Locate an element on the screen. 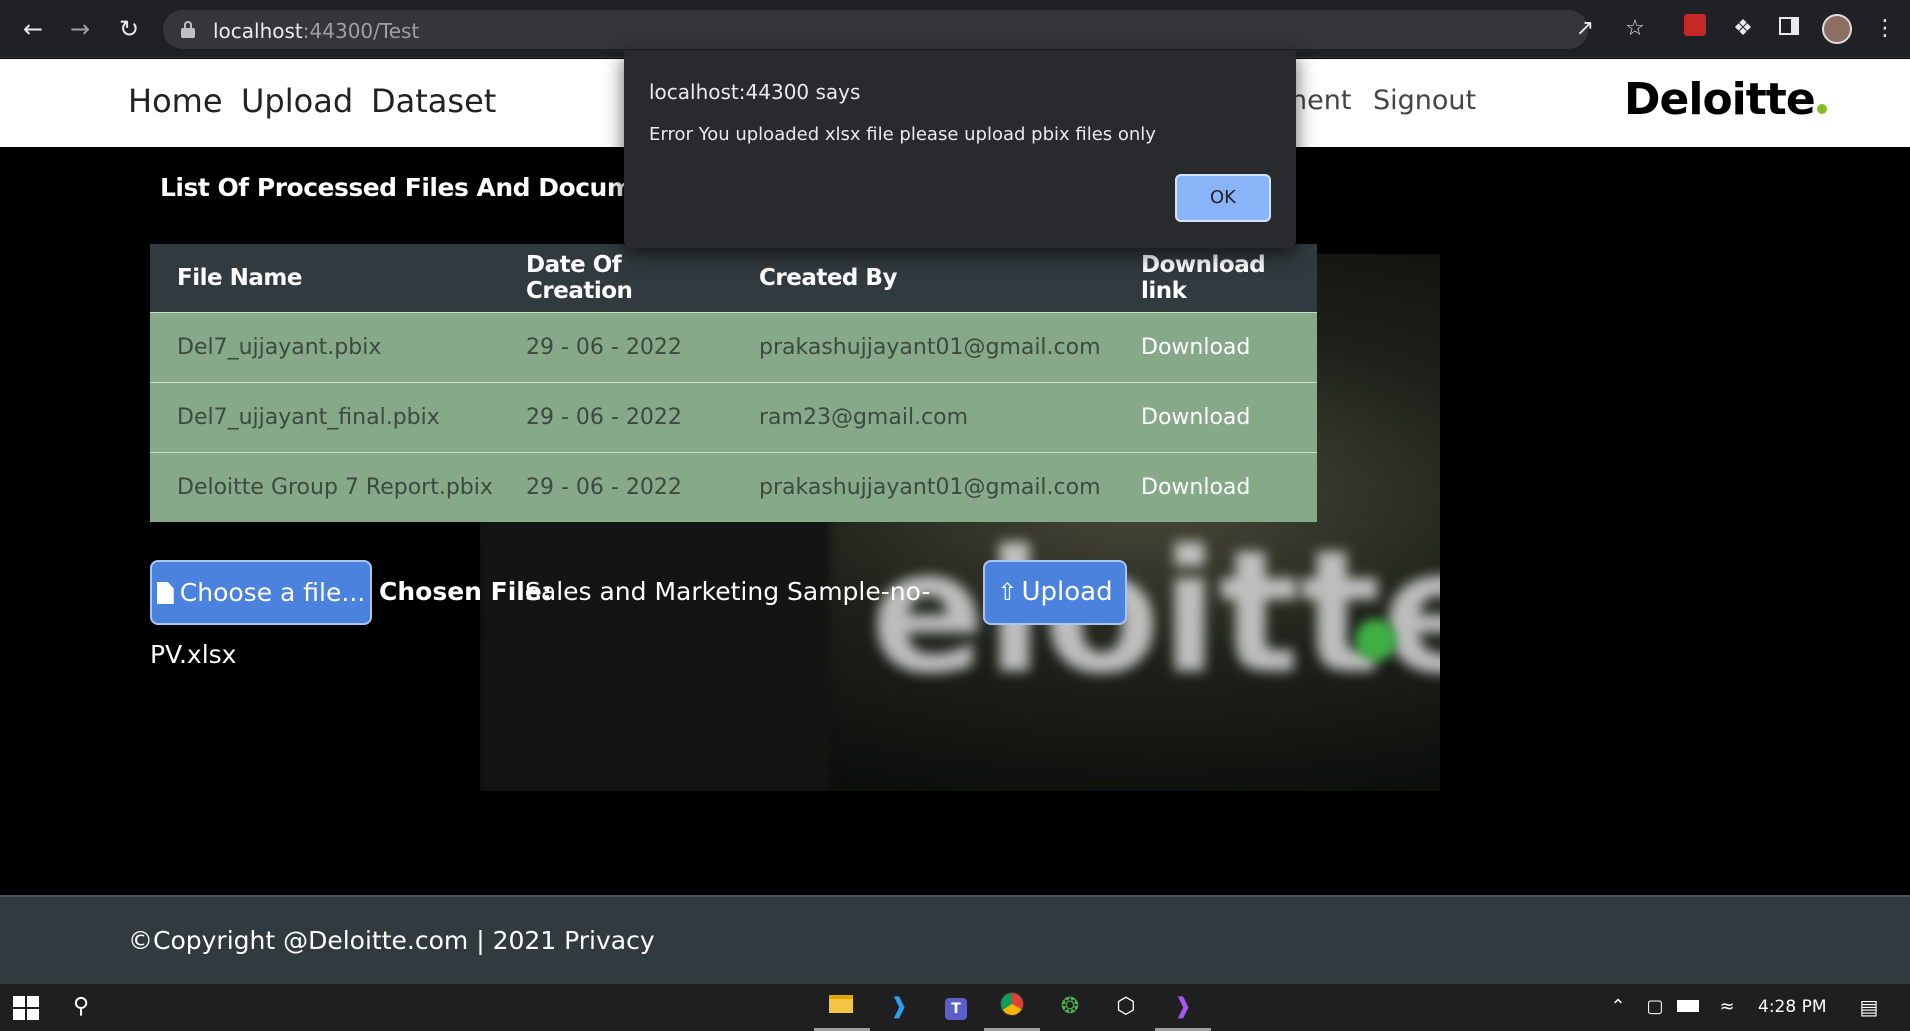 The image size is (1910, 1031). lock-icon is located at coordinates (188, 29).